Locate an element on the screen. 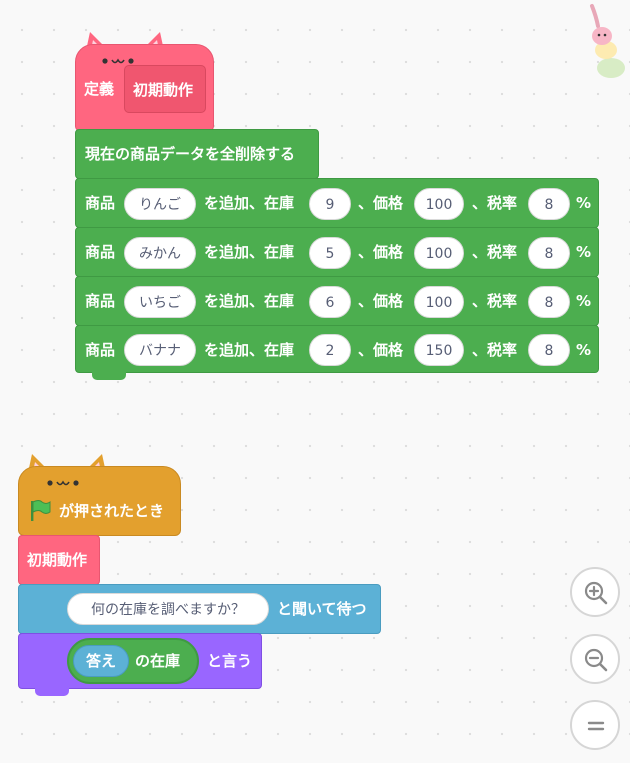 The width and height of the screenshot is (630, 763). green-flag-icon is located at coordinates (41, 510).